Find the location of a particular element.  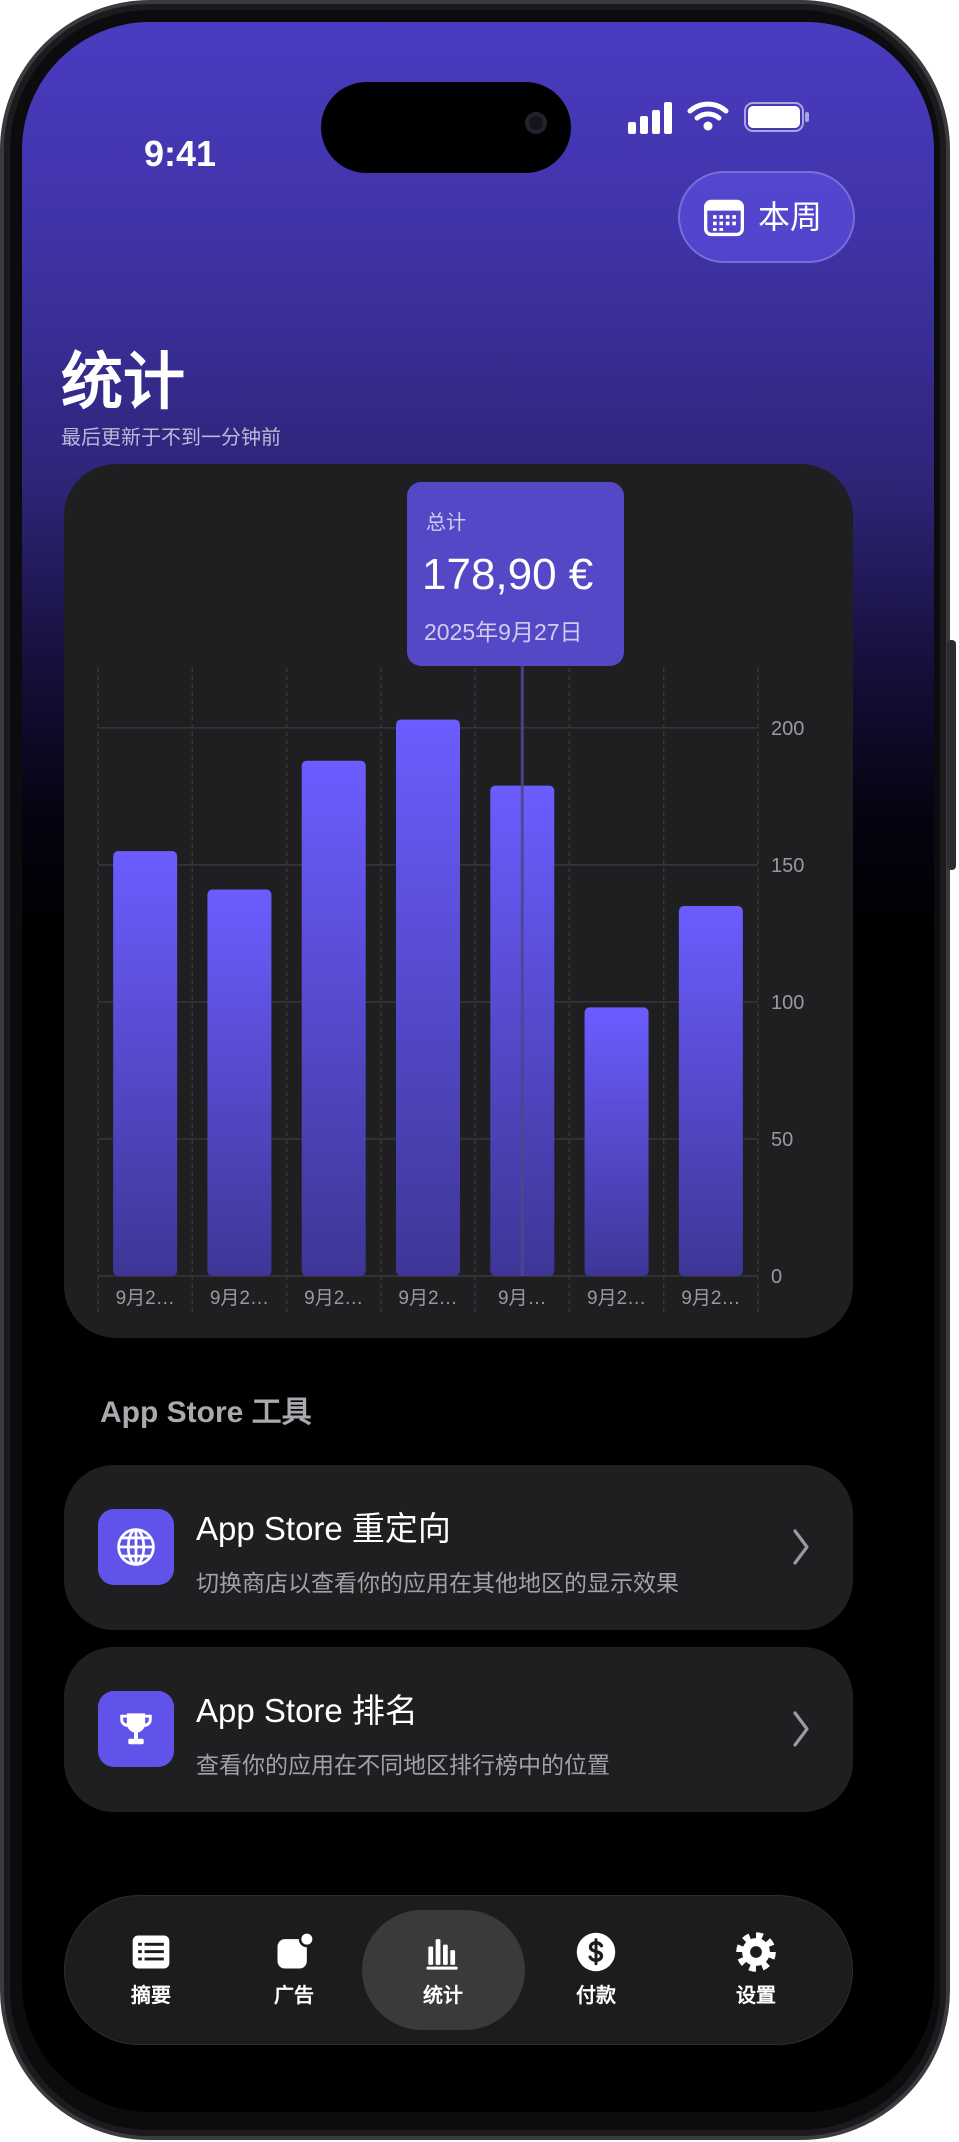

status-time: 9:41 is located at coordinates (180, 153).